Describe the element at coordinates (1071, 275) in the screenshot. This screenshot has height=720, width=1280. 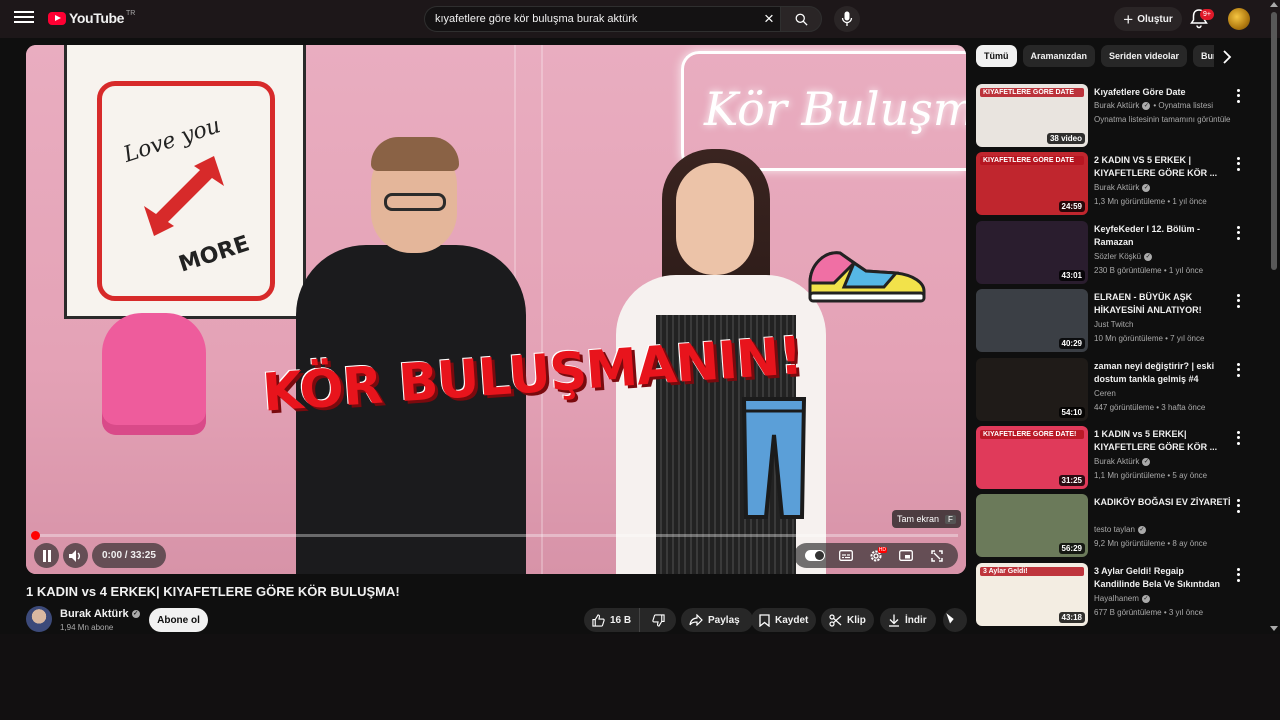
I see `duration-badge: 43:01` at that location.